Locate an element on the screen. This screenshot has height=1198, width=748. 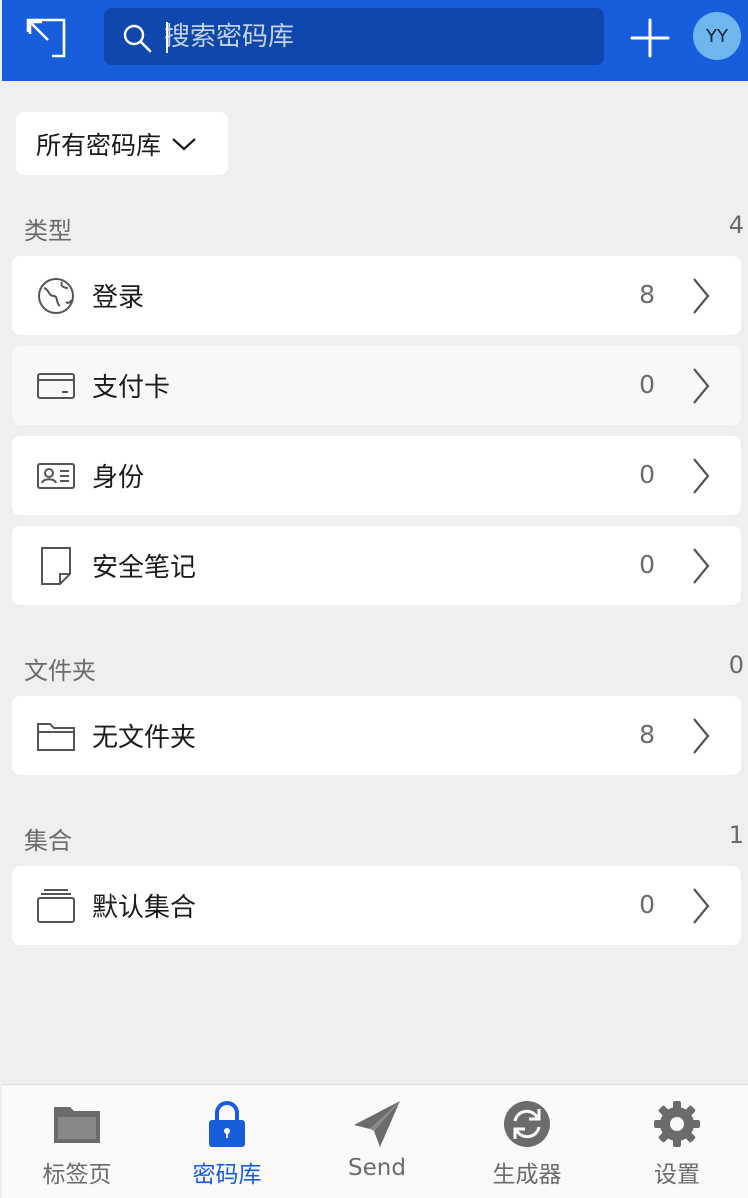
vault-selector-label: 所有密码库 is located at coordinates (99, 145).